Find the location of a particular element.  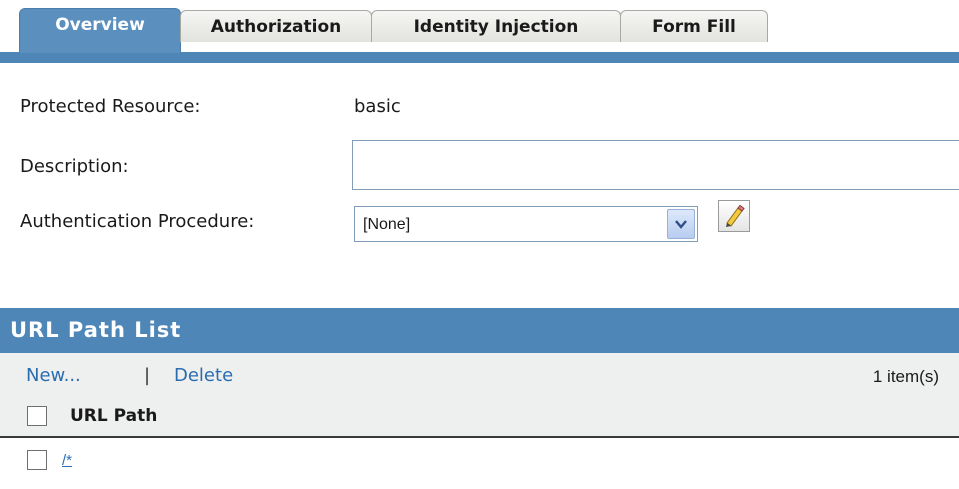

select-all-checkbox is located at coordinates (37, 416).